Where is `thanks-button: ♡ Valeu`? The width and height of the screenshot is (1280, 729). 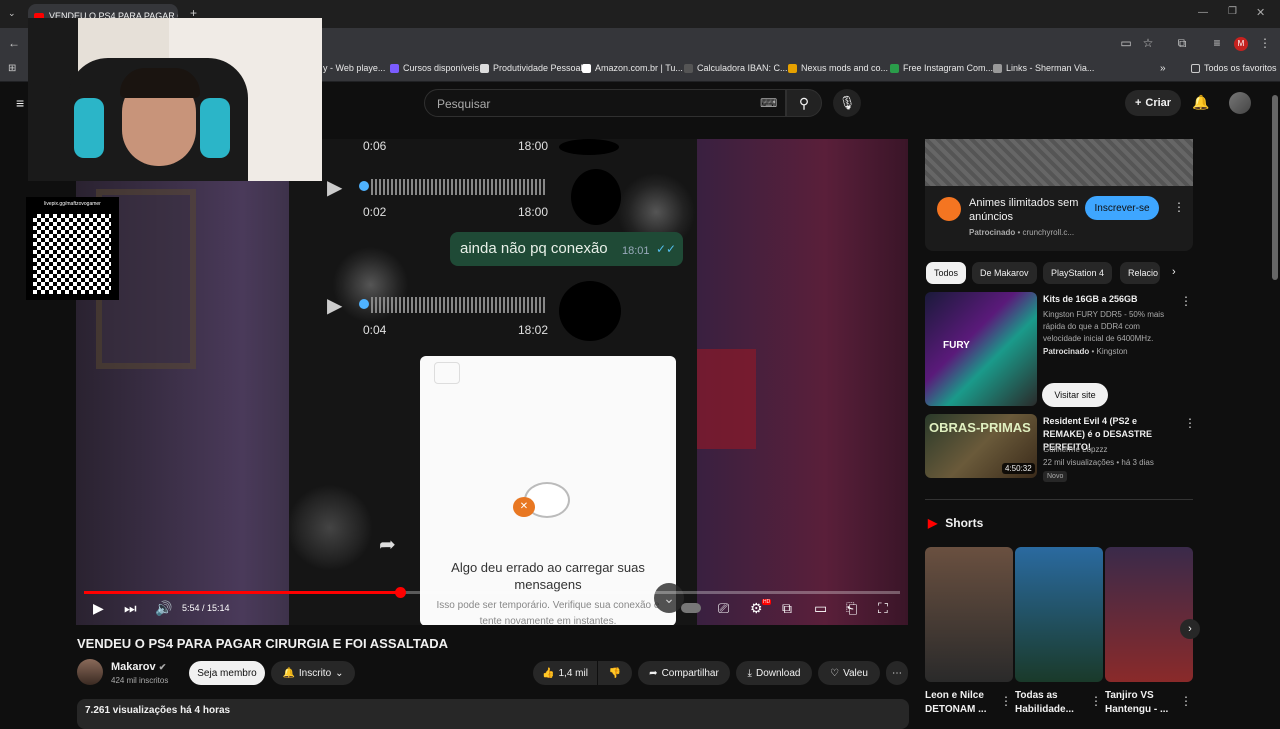
thanks-button: ♡ Valeu is located at coordinates (849, 673).